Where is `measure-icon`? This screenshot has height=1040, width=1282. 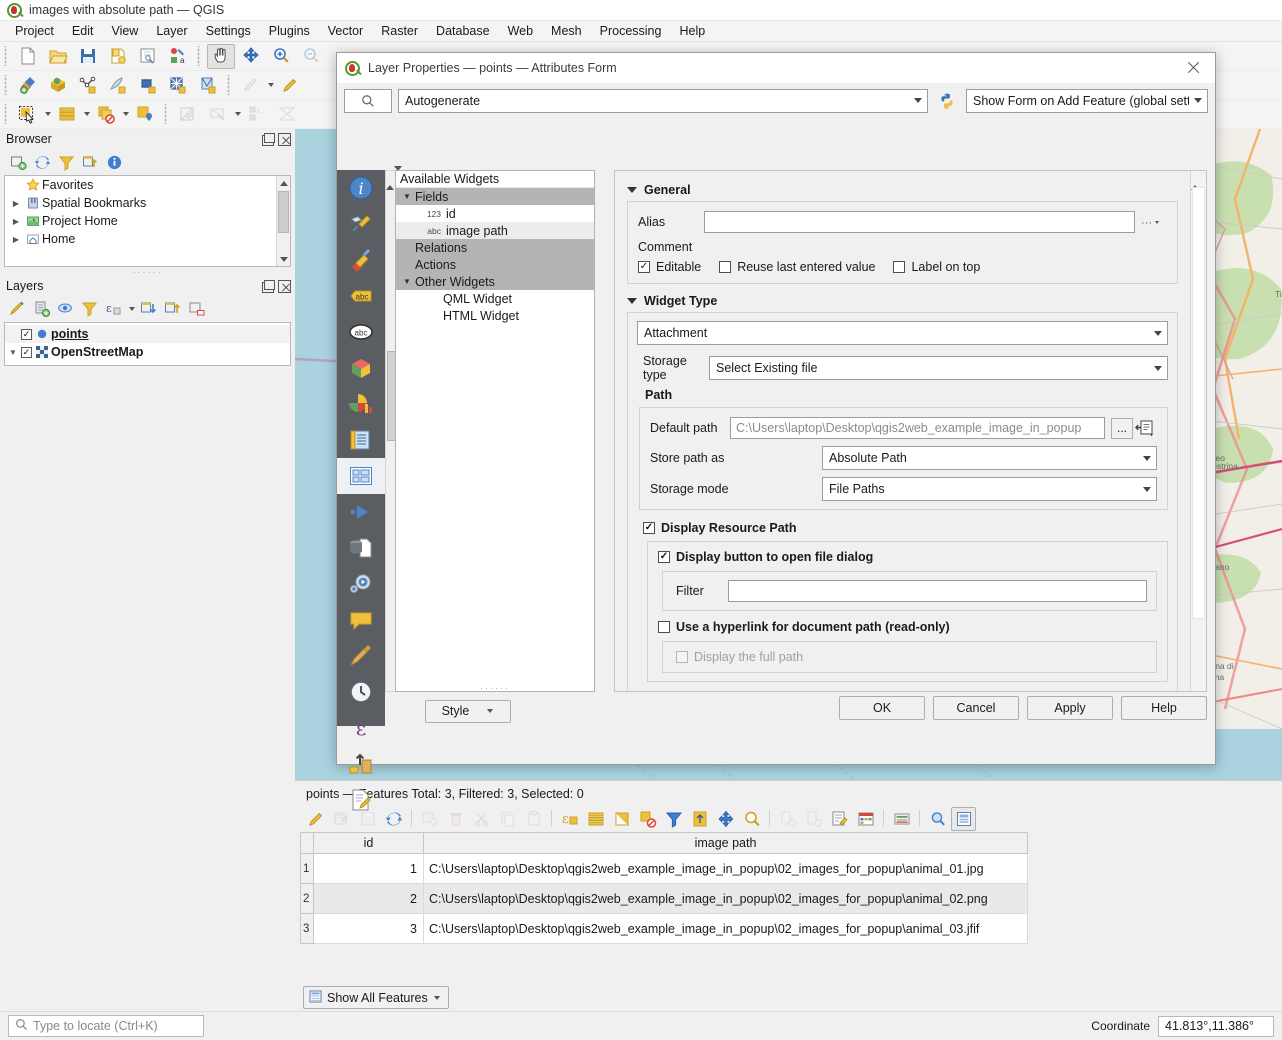 measure-icon is located at coordinates (218, 114).